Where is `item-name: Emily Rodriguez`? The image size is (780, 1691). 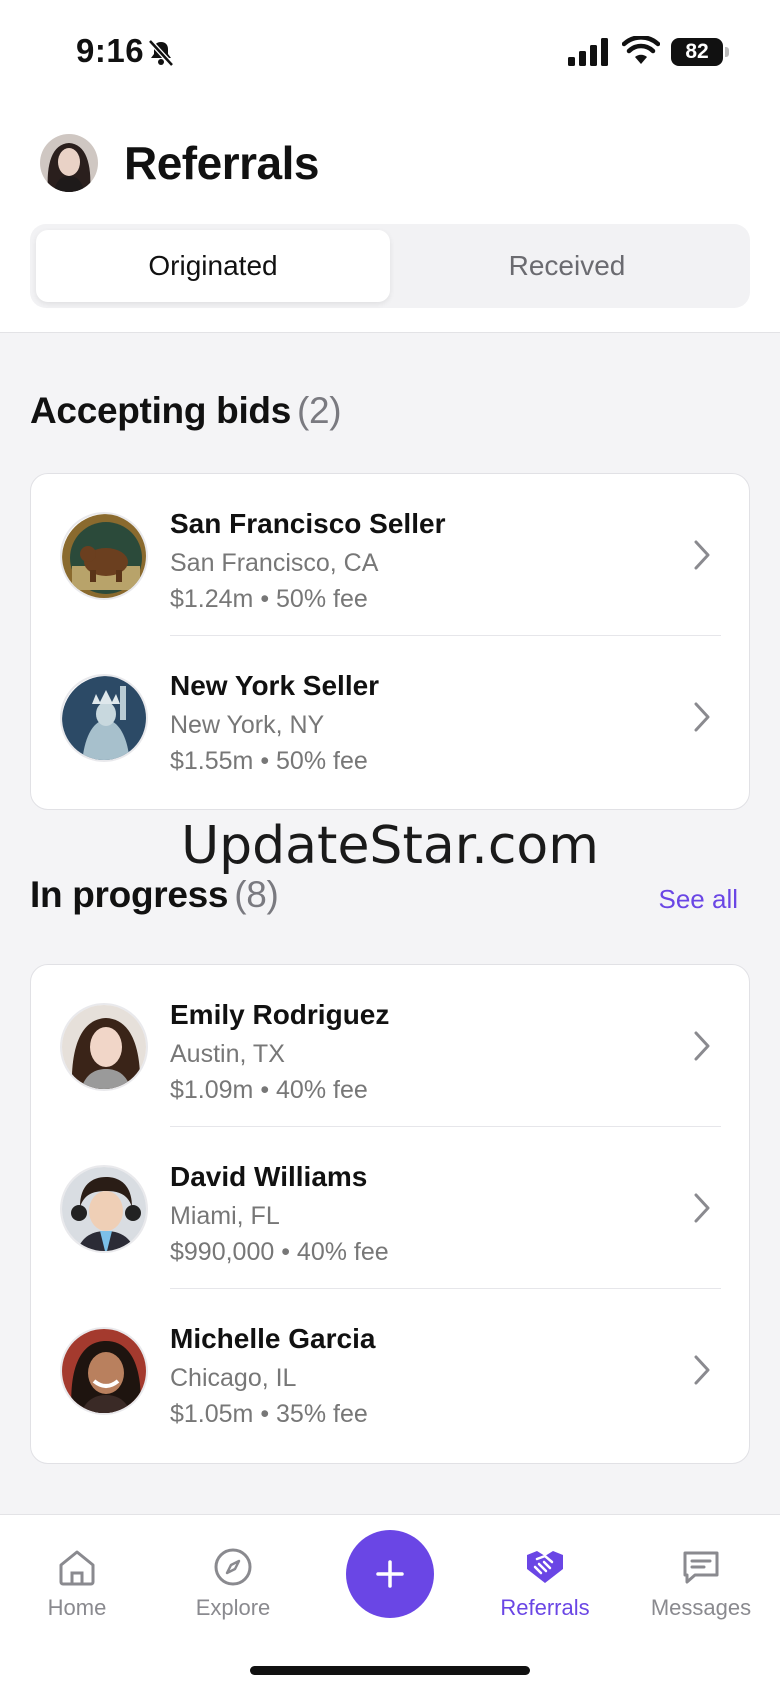 item-name: Emily Rodriguez is located at coordinates (280, 1014).